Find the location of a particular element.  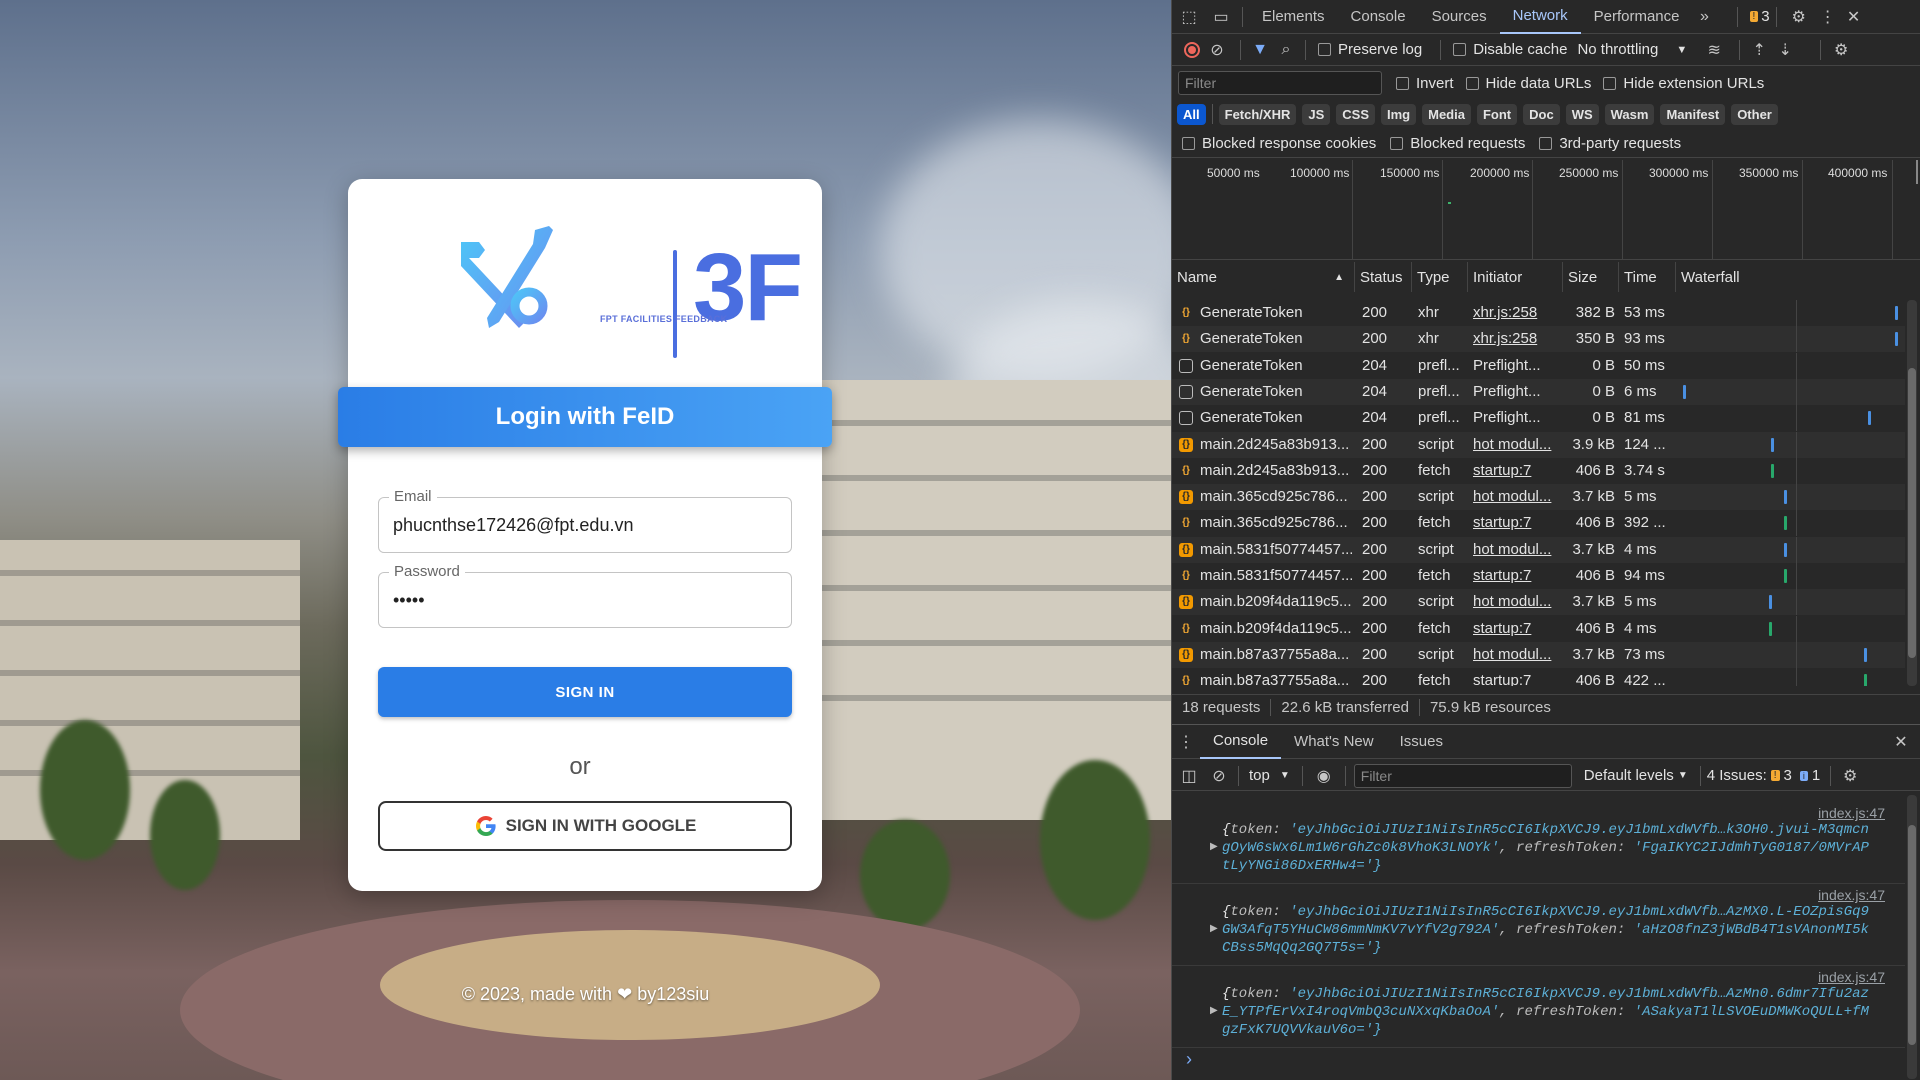

console-issues-counter: 4 Issues: ! 3 i 1 is located at coordinates (1764, 775).